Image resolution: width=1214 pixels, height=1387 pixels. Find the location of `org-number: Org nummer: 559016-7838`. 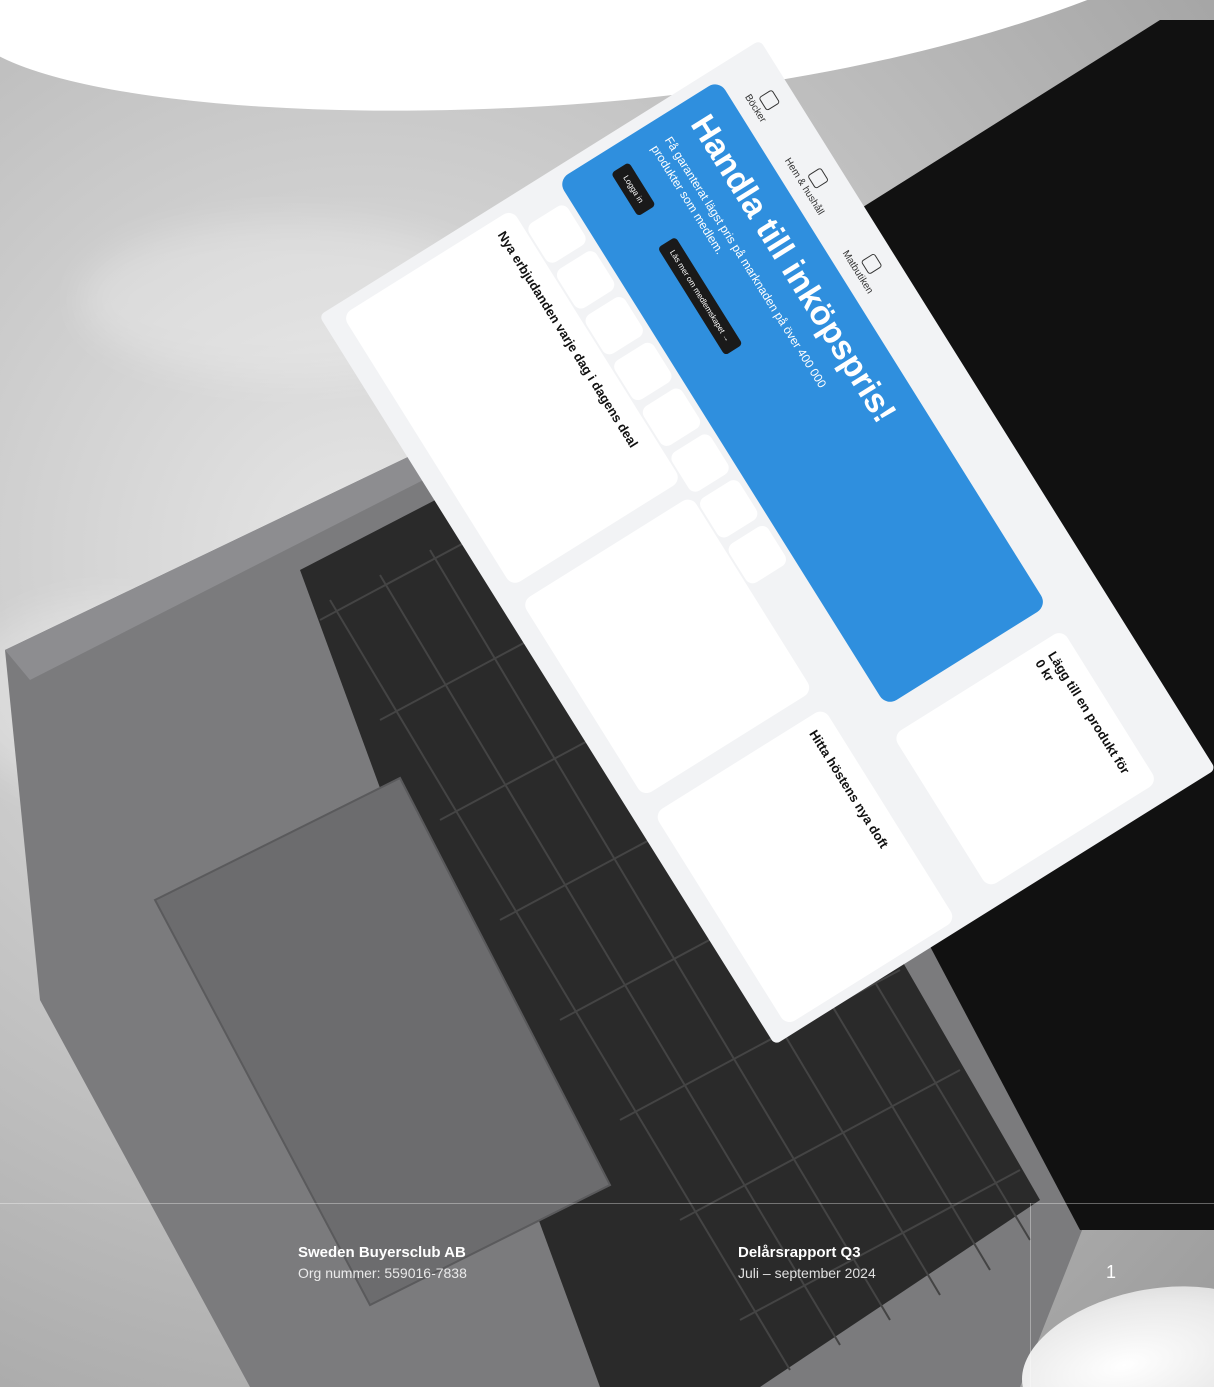

org-number: Org nummer: 559016-7838 is located at coordinates (382, 1273).